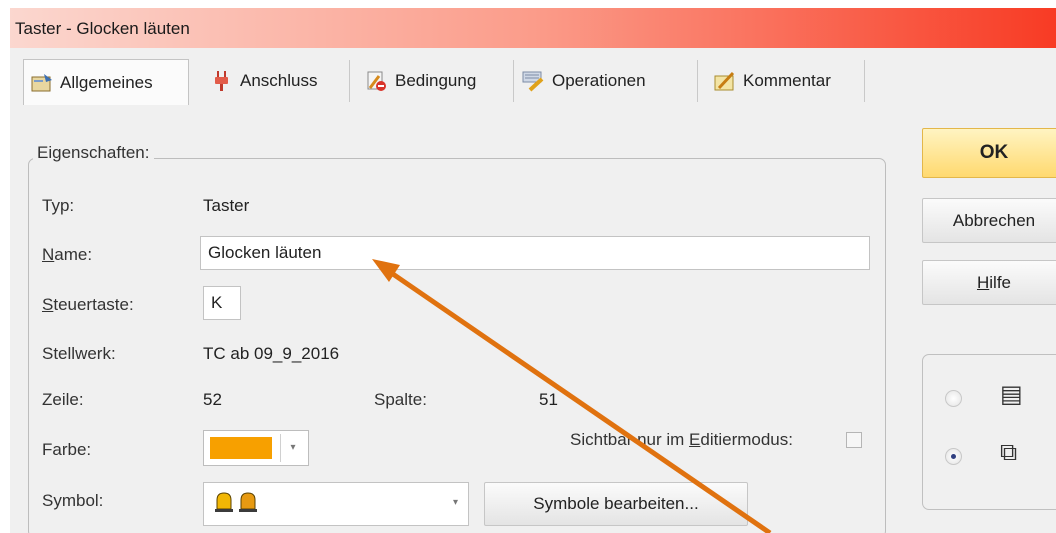 The image size is (1056, 533). What do you see at coordinates (599, 80) in the screenshot?
I see `tab-label: Operationen` at bounding box center [599, 80].